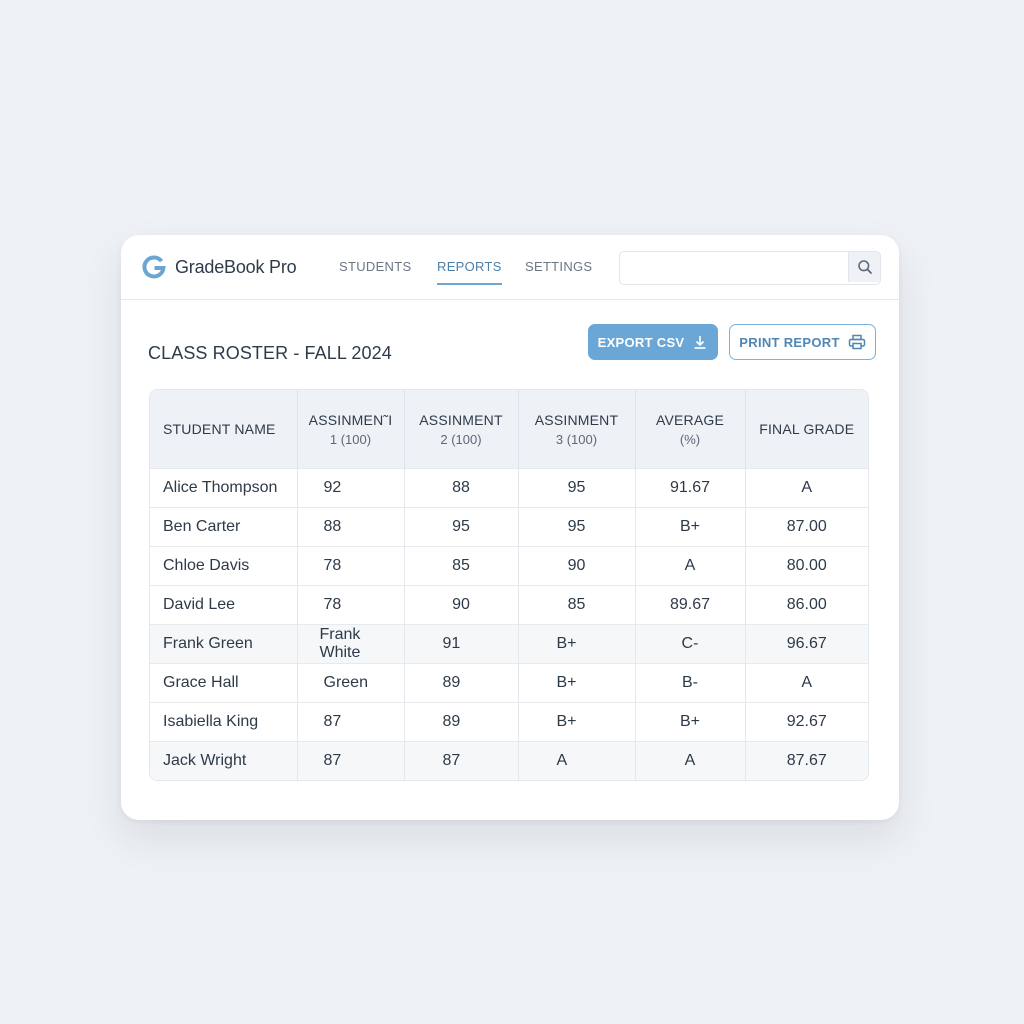 The height and width of the screenshot is (1024, 1024). Describe the element at coordinates (806, 644) in the screenshot. I see `cell-final-grade: 96.67` at that location.